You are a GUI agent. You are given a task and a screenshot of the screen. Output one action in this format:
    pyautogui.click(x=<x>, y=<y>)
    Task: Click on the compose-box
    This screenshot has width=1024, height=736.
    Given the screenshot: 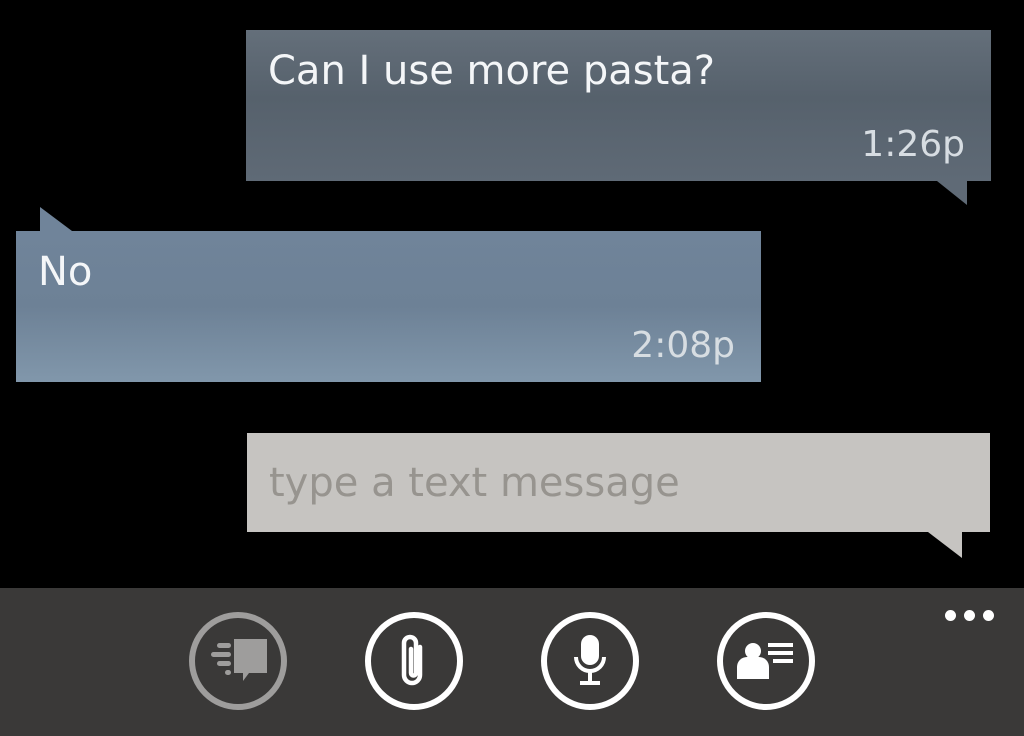 What is the action you would take?
    pyautogui.click(x=618, y=495)
    